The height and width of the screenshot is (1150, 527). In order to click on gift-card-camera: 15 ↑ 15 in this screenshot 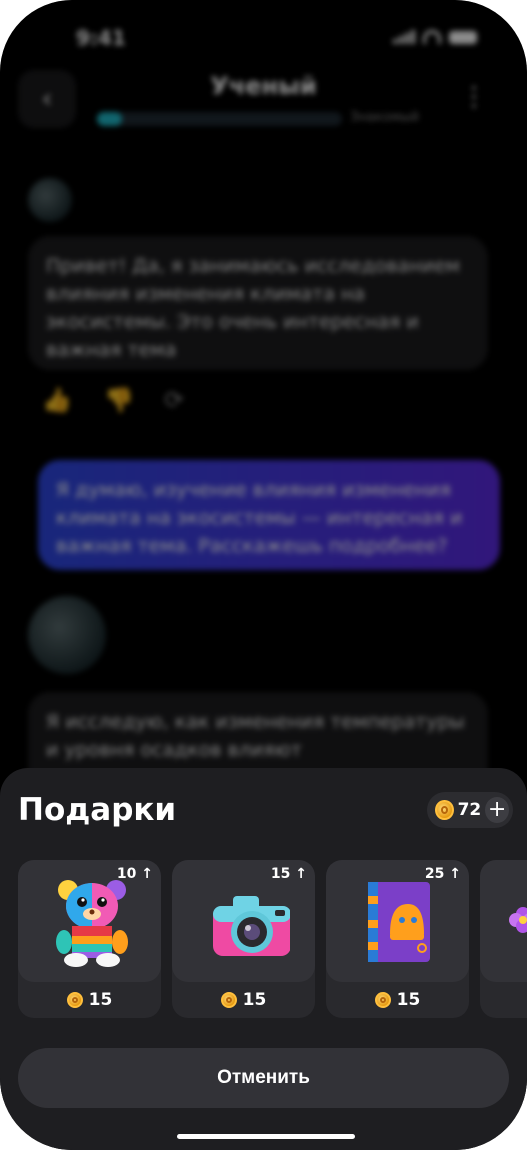, I will do `click(243, 939)`.